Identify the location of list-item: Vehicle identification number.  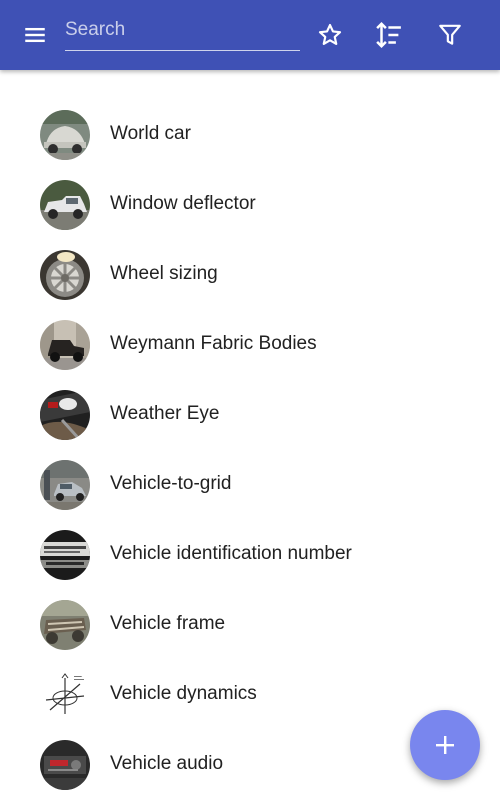
(250, 555).